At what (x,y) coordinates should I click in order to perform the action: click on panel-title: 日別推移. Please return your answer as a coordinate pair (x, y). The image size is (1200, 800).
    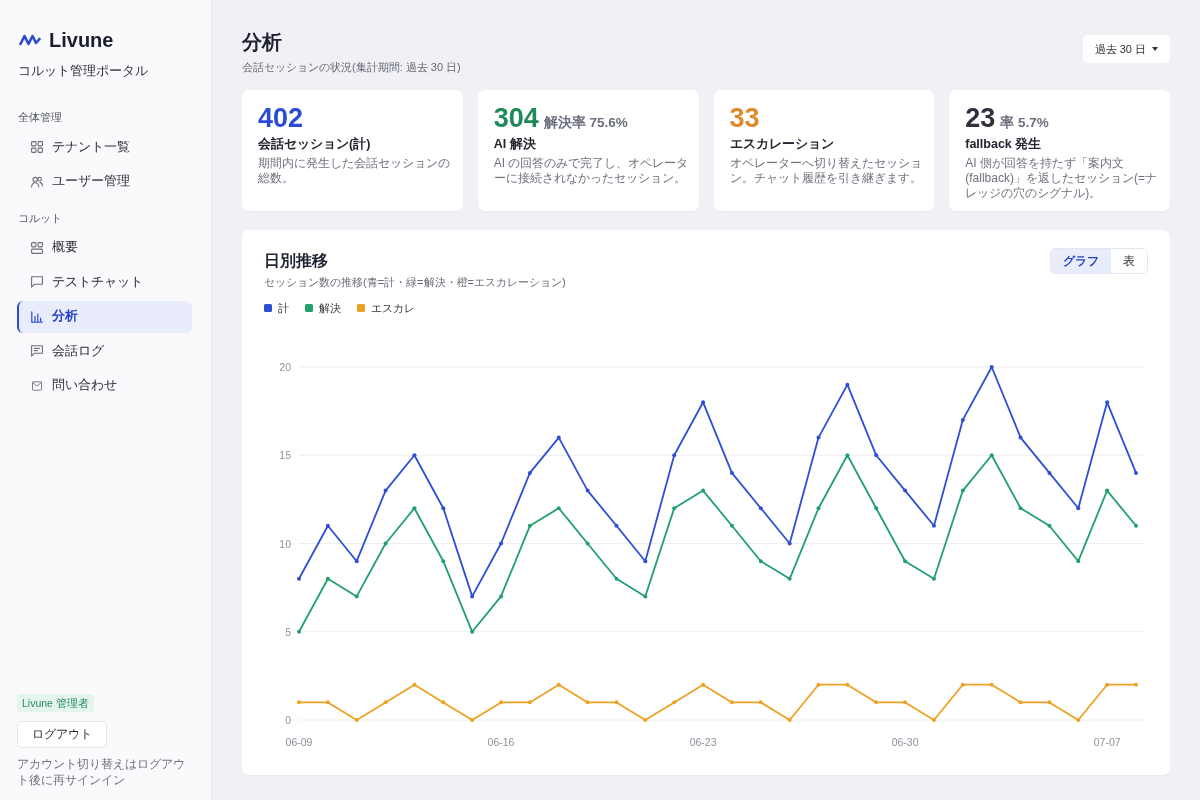
    Looking at the image, I should click on (296, 261).